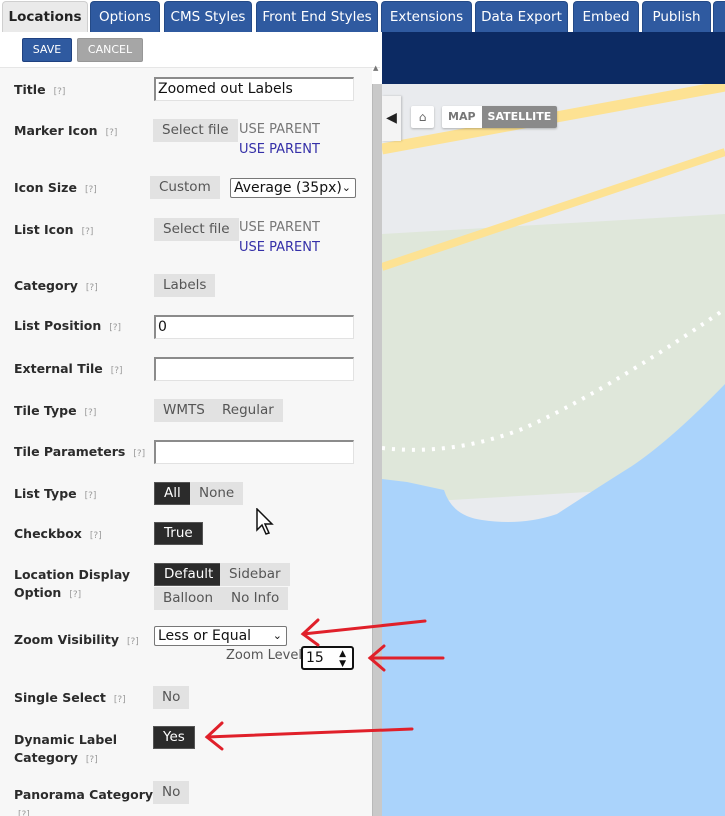  What do you see at coordinates (406, 658) in the screenshot?
I see `red-arrow-zoom-level` at bounding box center [406, 658].